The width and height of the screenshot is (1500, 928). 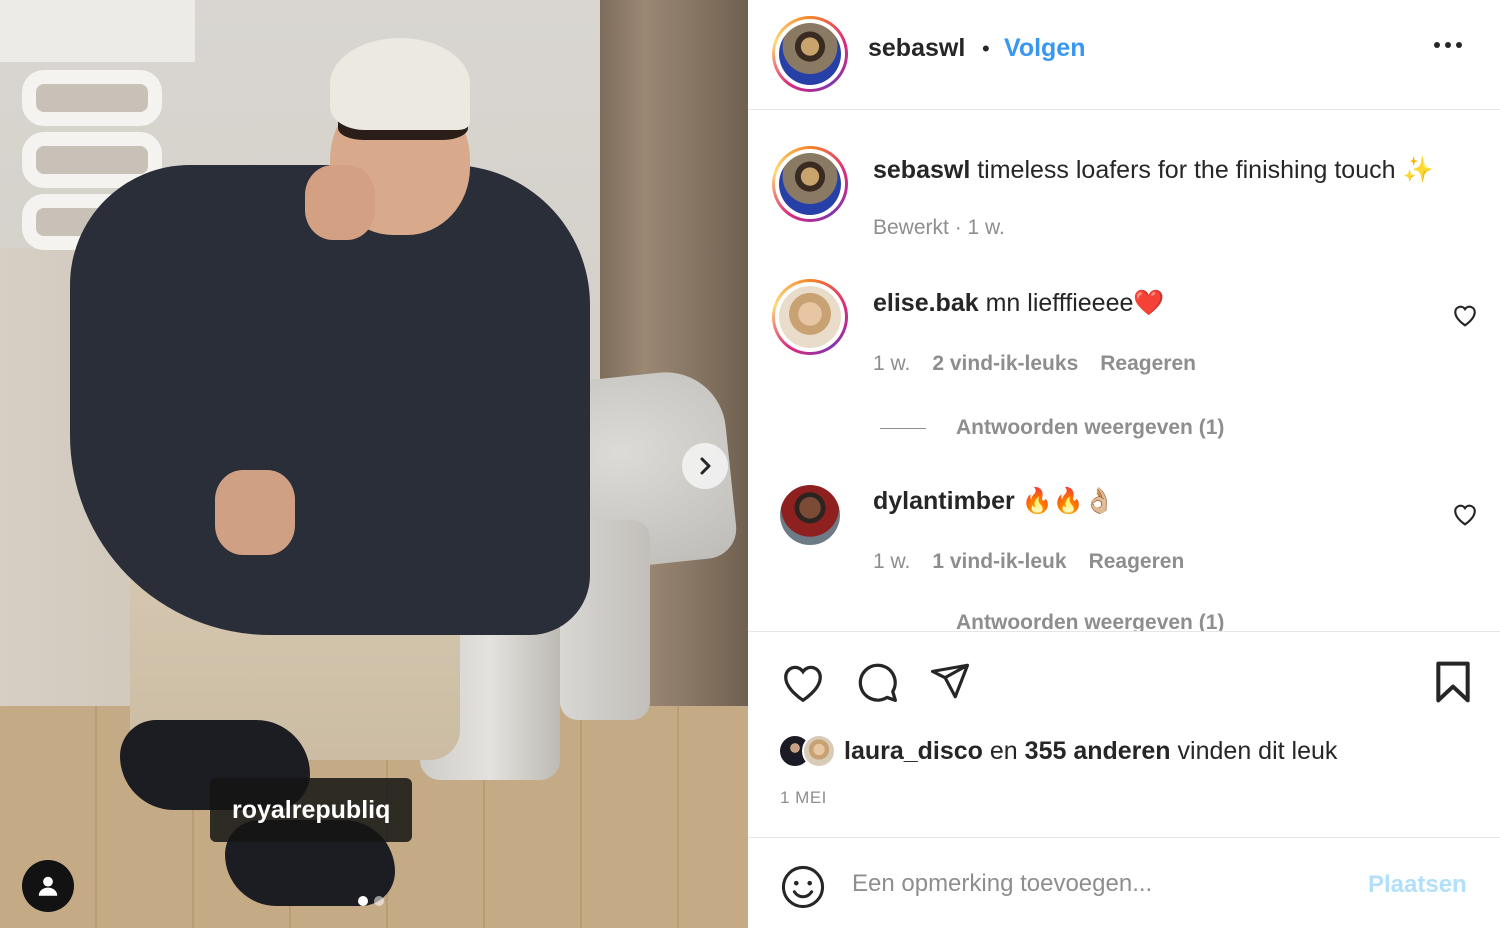 I want to click on likes-count: 355 anderen, so click(x=1098, y=751).